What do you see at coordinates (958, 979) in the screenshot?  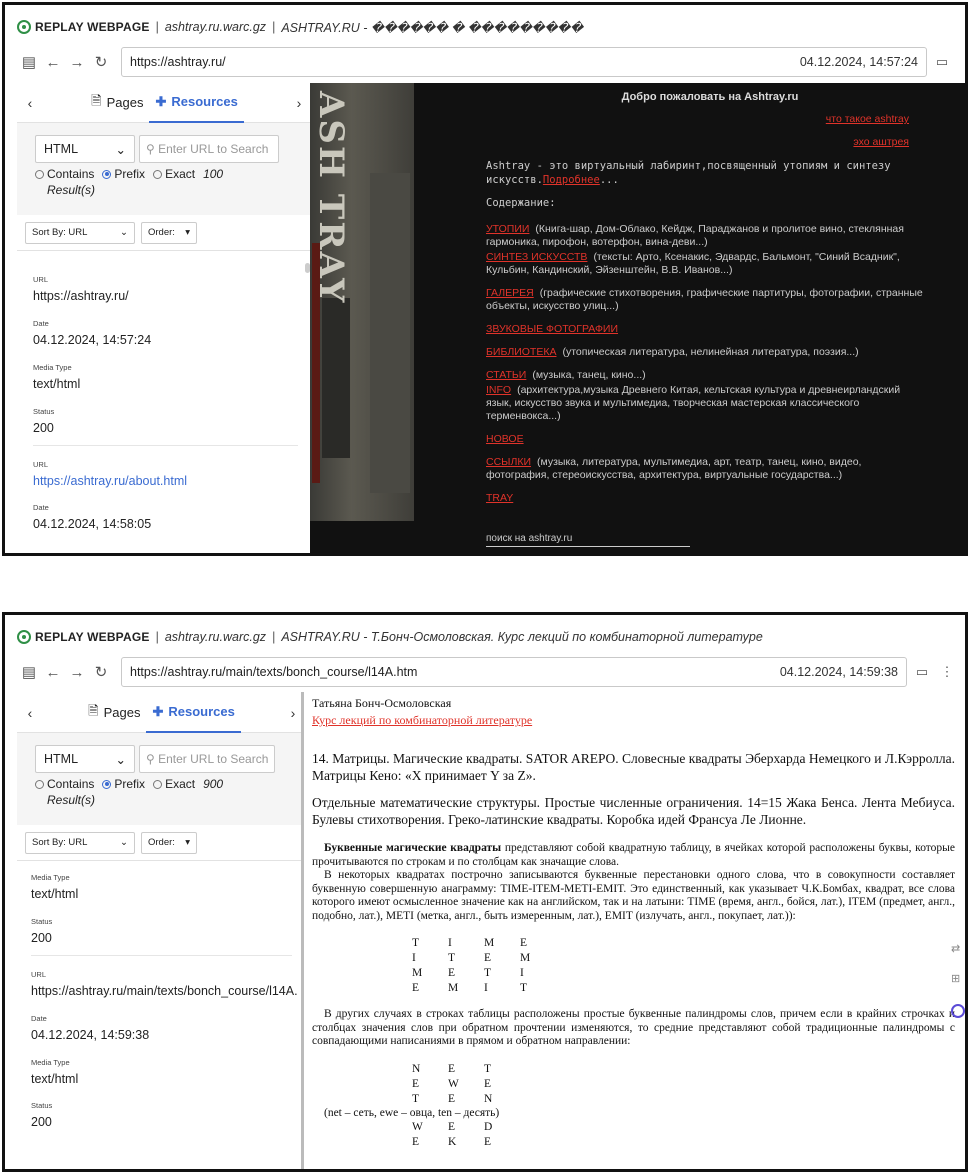 I see `grid-icon: ⊞` at bounding box center [958, 979].